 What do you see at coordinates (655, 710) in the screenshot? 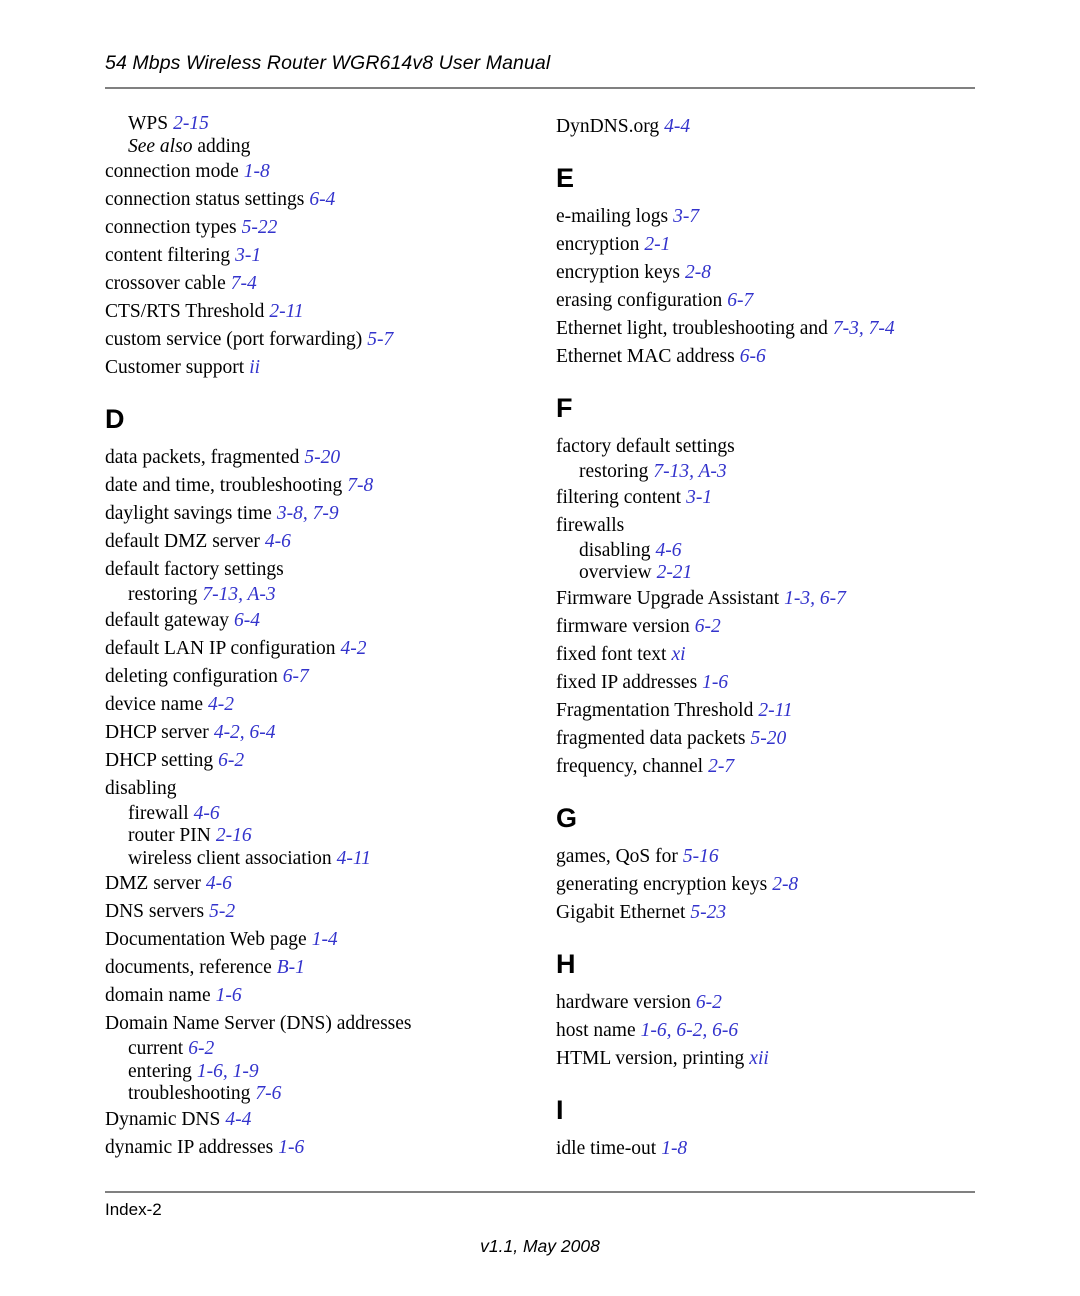
I see `index-term: Fragmentation Threshold` at bounding box center [655, 710].